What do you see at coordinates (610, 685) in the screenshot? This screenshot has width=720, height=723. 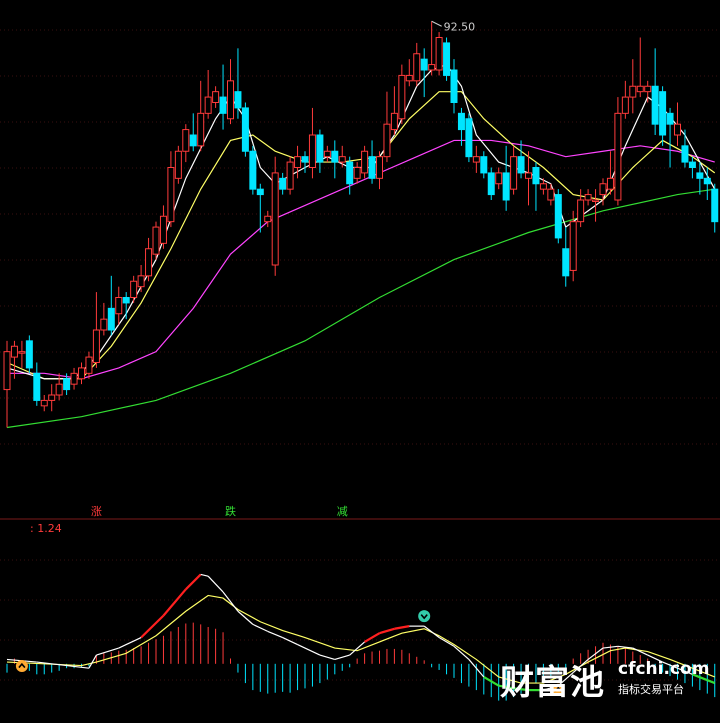 I see `watermark-logo: 财富池 cfchi.com 指标交易平台` at bounding box center [610, 685].